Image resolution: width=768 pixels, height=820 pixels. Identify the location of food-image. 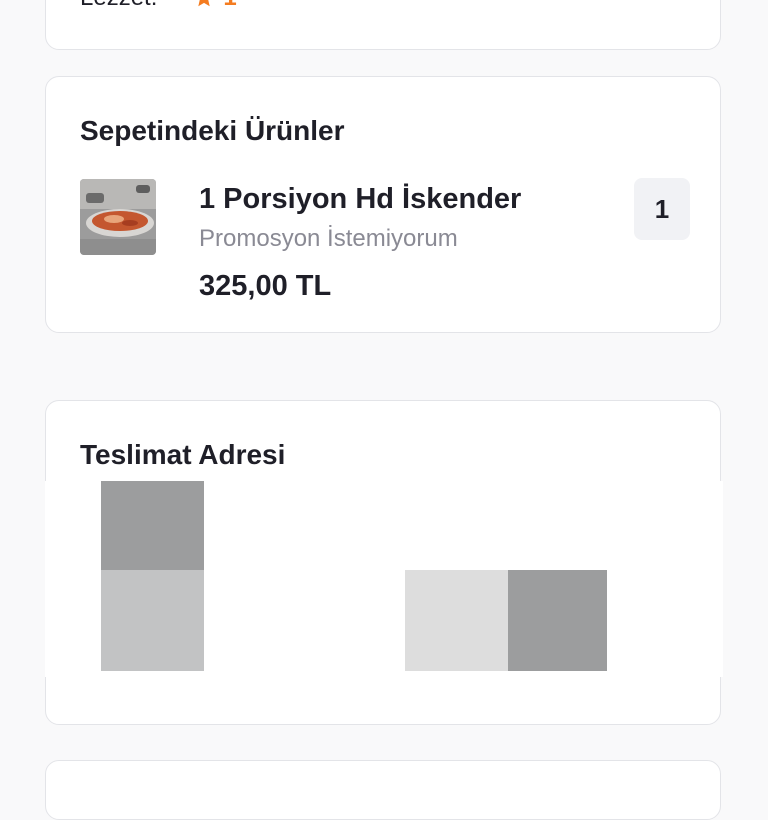
(118, 217).